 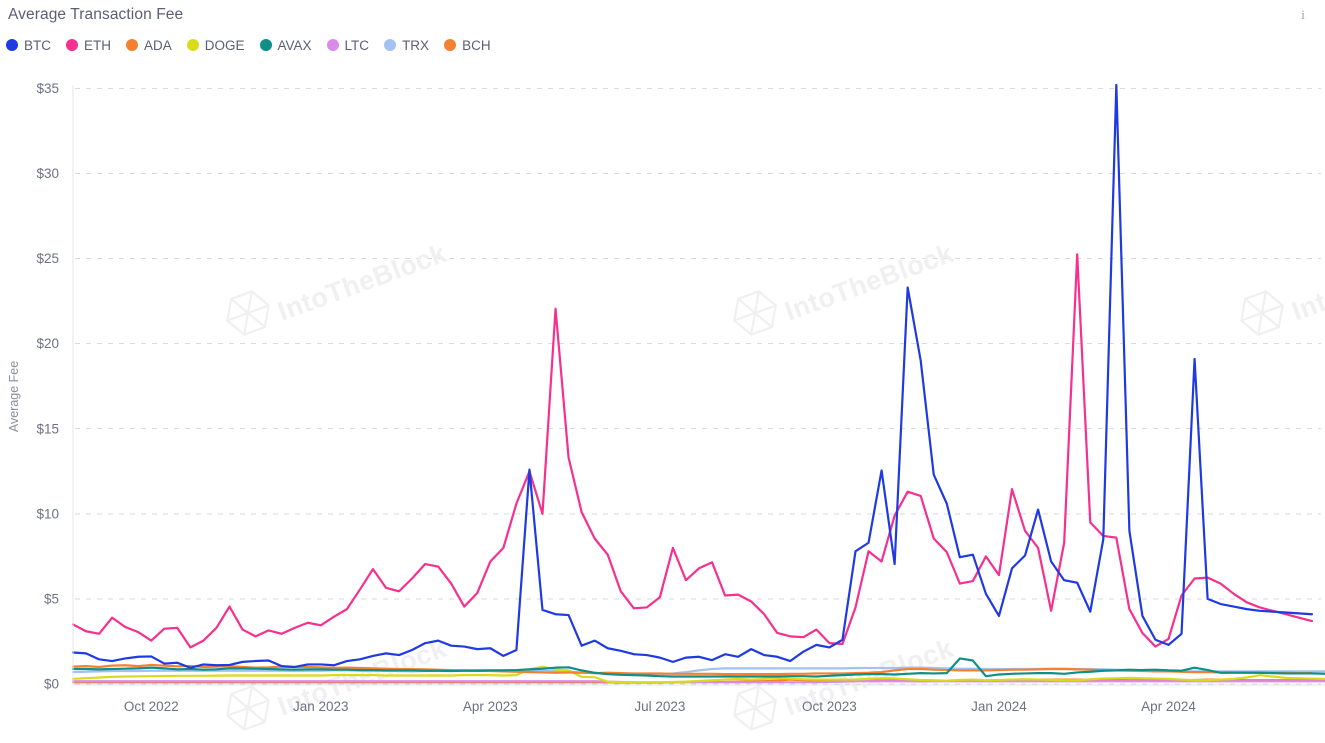 I want to click on legend-item-ada: ADA, so click(x=149, y=45).